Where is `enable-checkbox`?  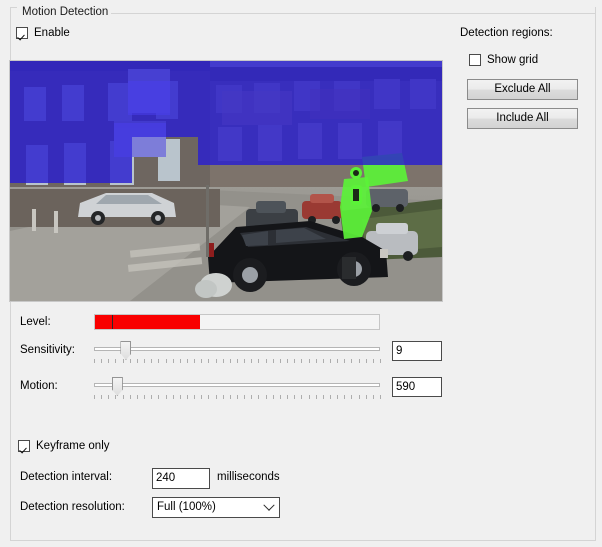 enable-checkbox is located at coordinates (22, 33).